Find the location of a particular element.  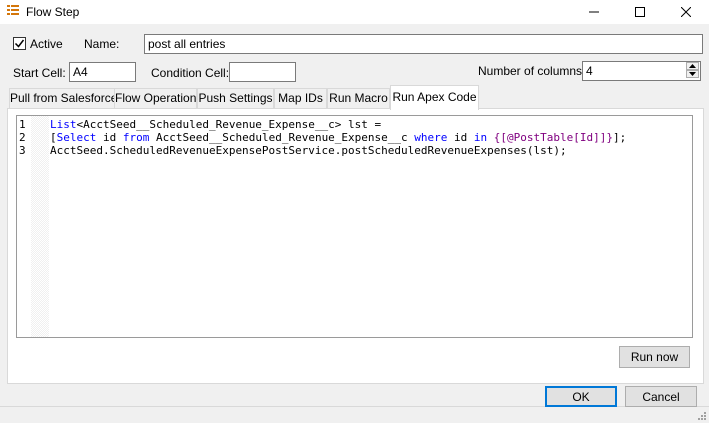

line-number: 3 is located at coordinates (22, 150).